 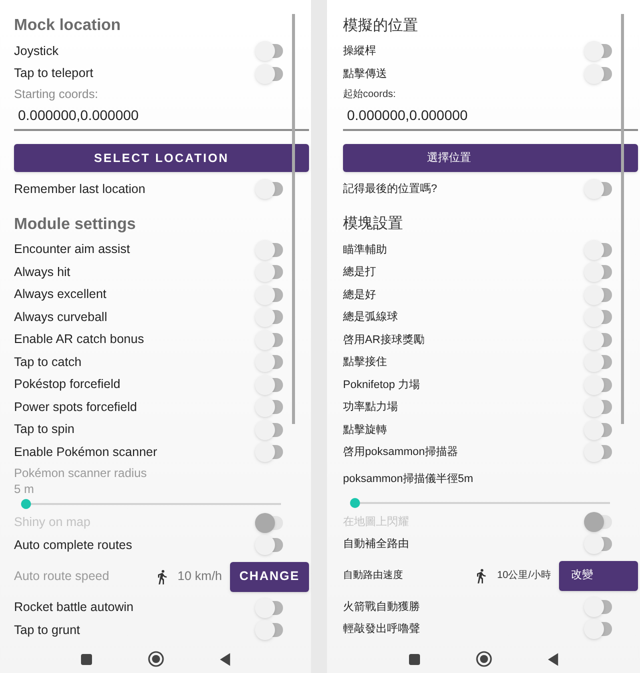 What do you see at coordinates (373, 575) in the screenshot?
I see `setting-label: 自動路由速度` at bounding box center [373, 575].